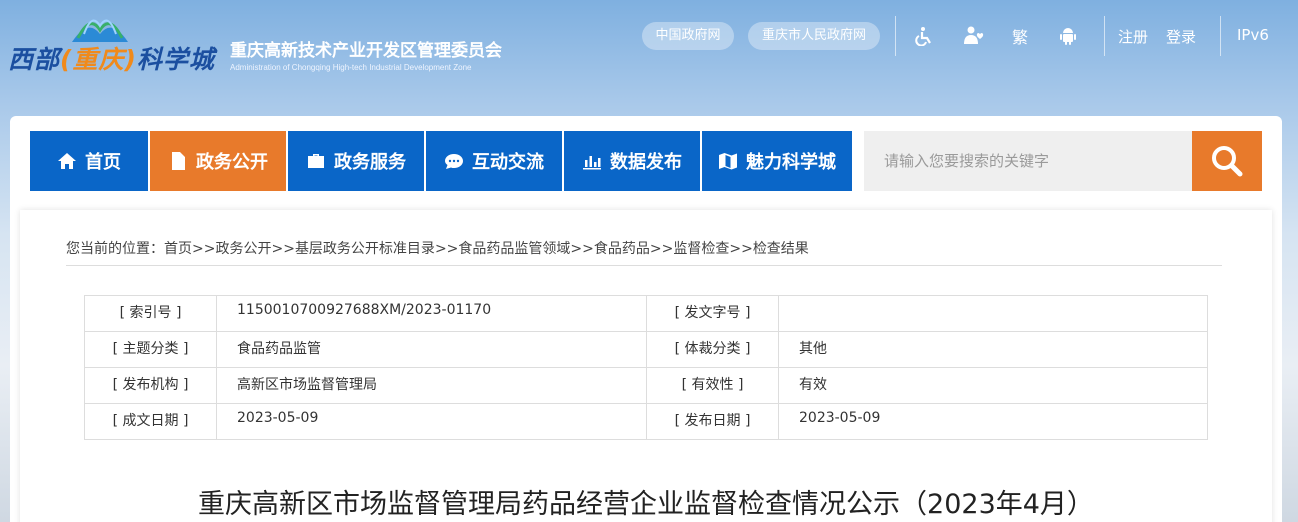 The image size is (1298, 522). I want to click on map-icon, so click(728, 161).